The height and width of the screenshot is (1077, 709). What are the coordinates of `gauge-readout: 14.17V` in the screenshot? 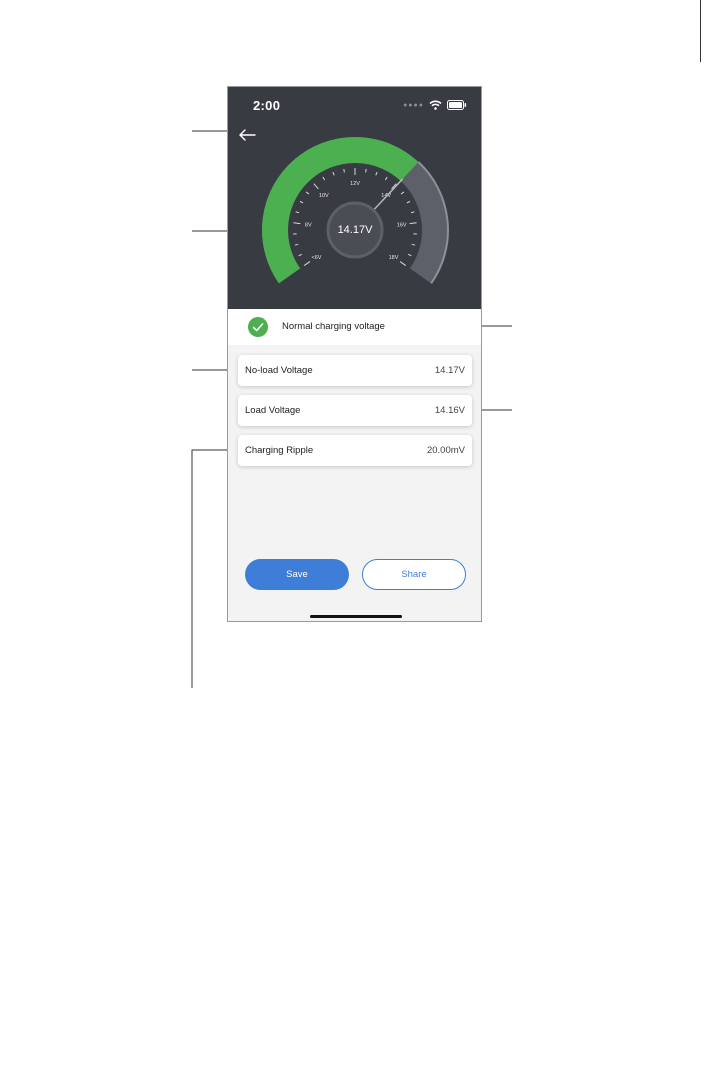 It's located at (355, 230).